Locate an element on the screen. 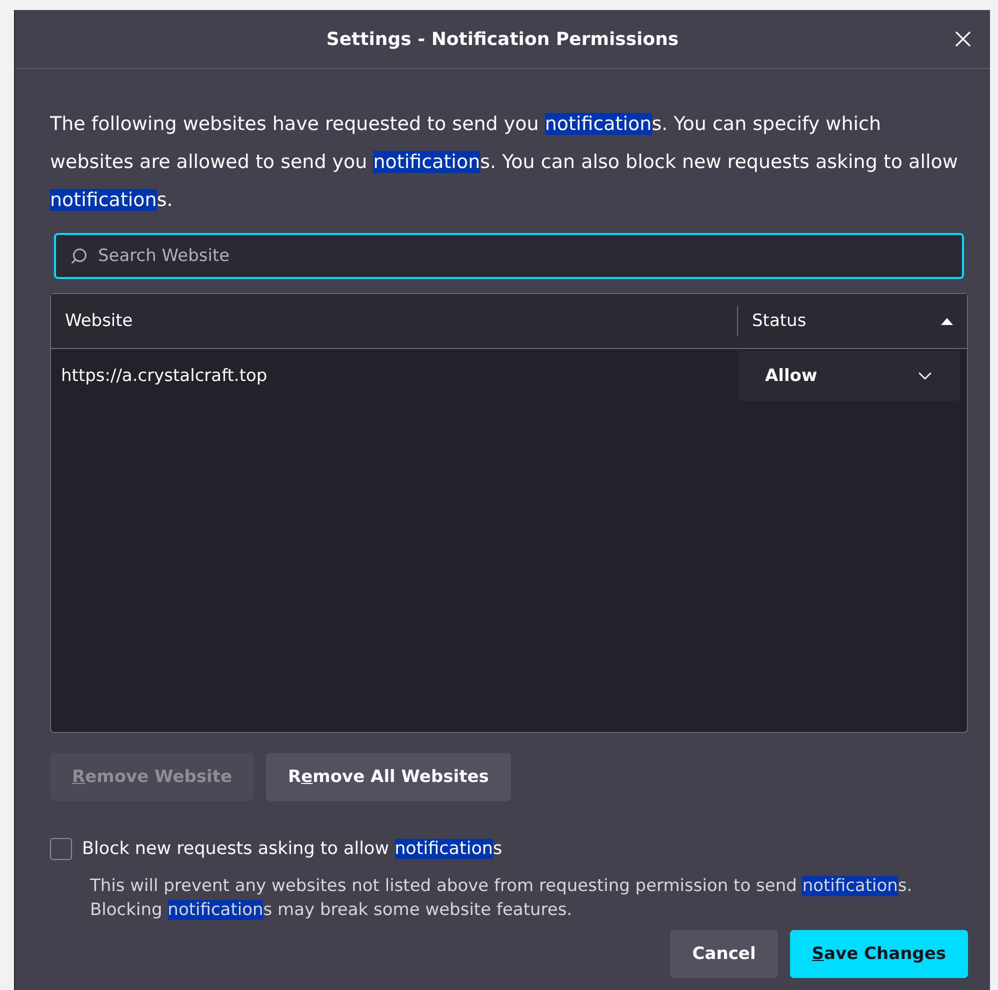  status-select: Allow is located at coordinates (849, 376).